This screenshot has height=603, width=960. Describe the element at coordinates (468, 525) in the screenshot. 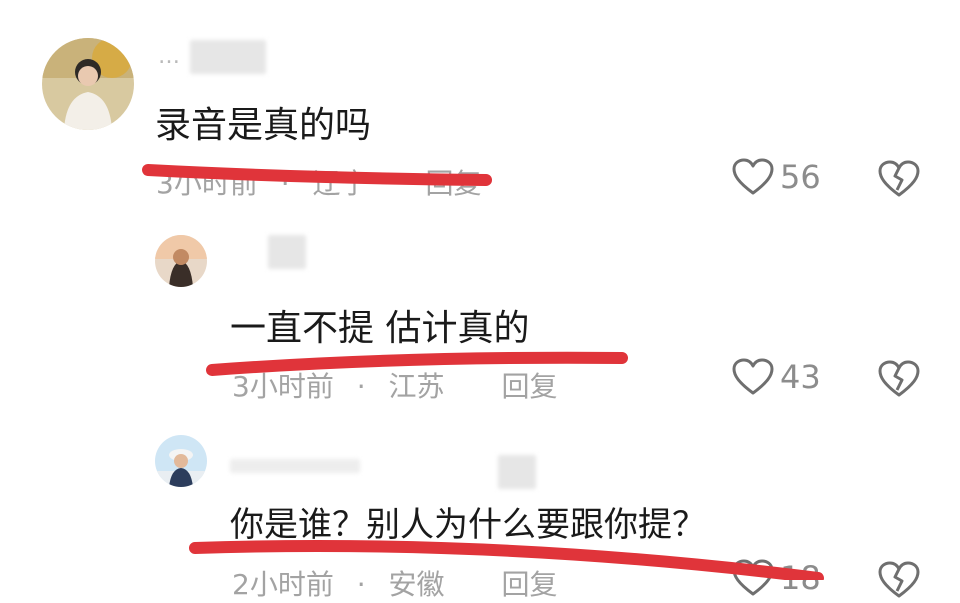

I see `comment-text: 你是谁？别人为什么要跟你提？` at that location.